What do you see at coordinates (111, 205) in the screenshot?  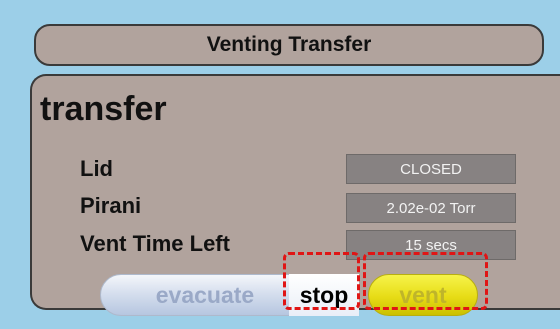 I see `pirani-label: Pirani` at bounding box center [111, 205].